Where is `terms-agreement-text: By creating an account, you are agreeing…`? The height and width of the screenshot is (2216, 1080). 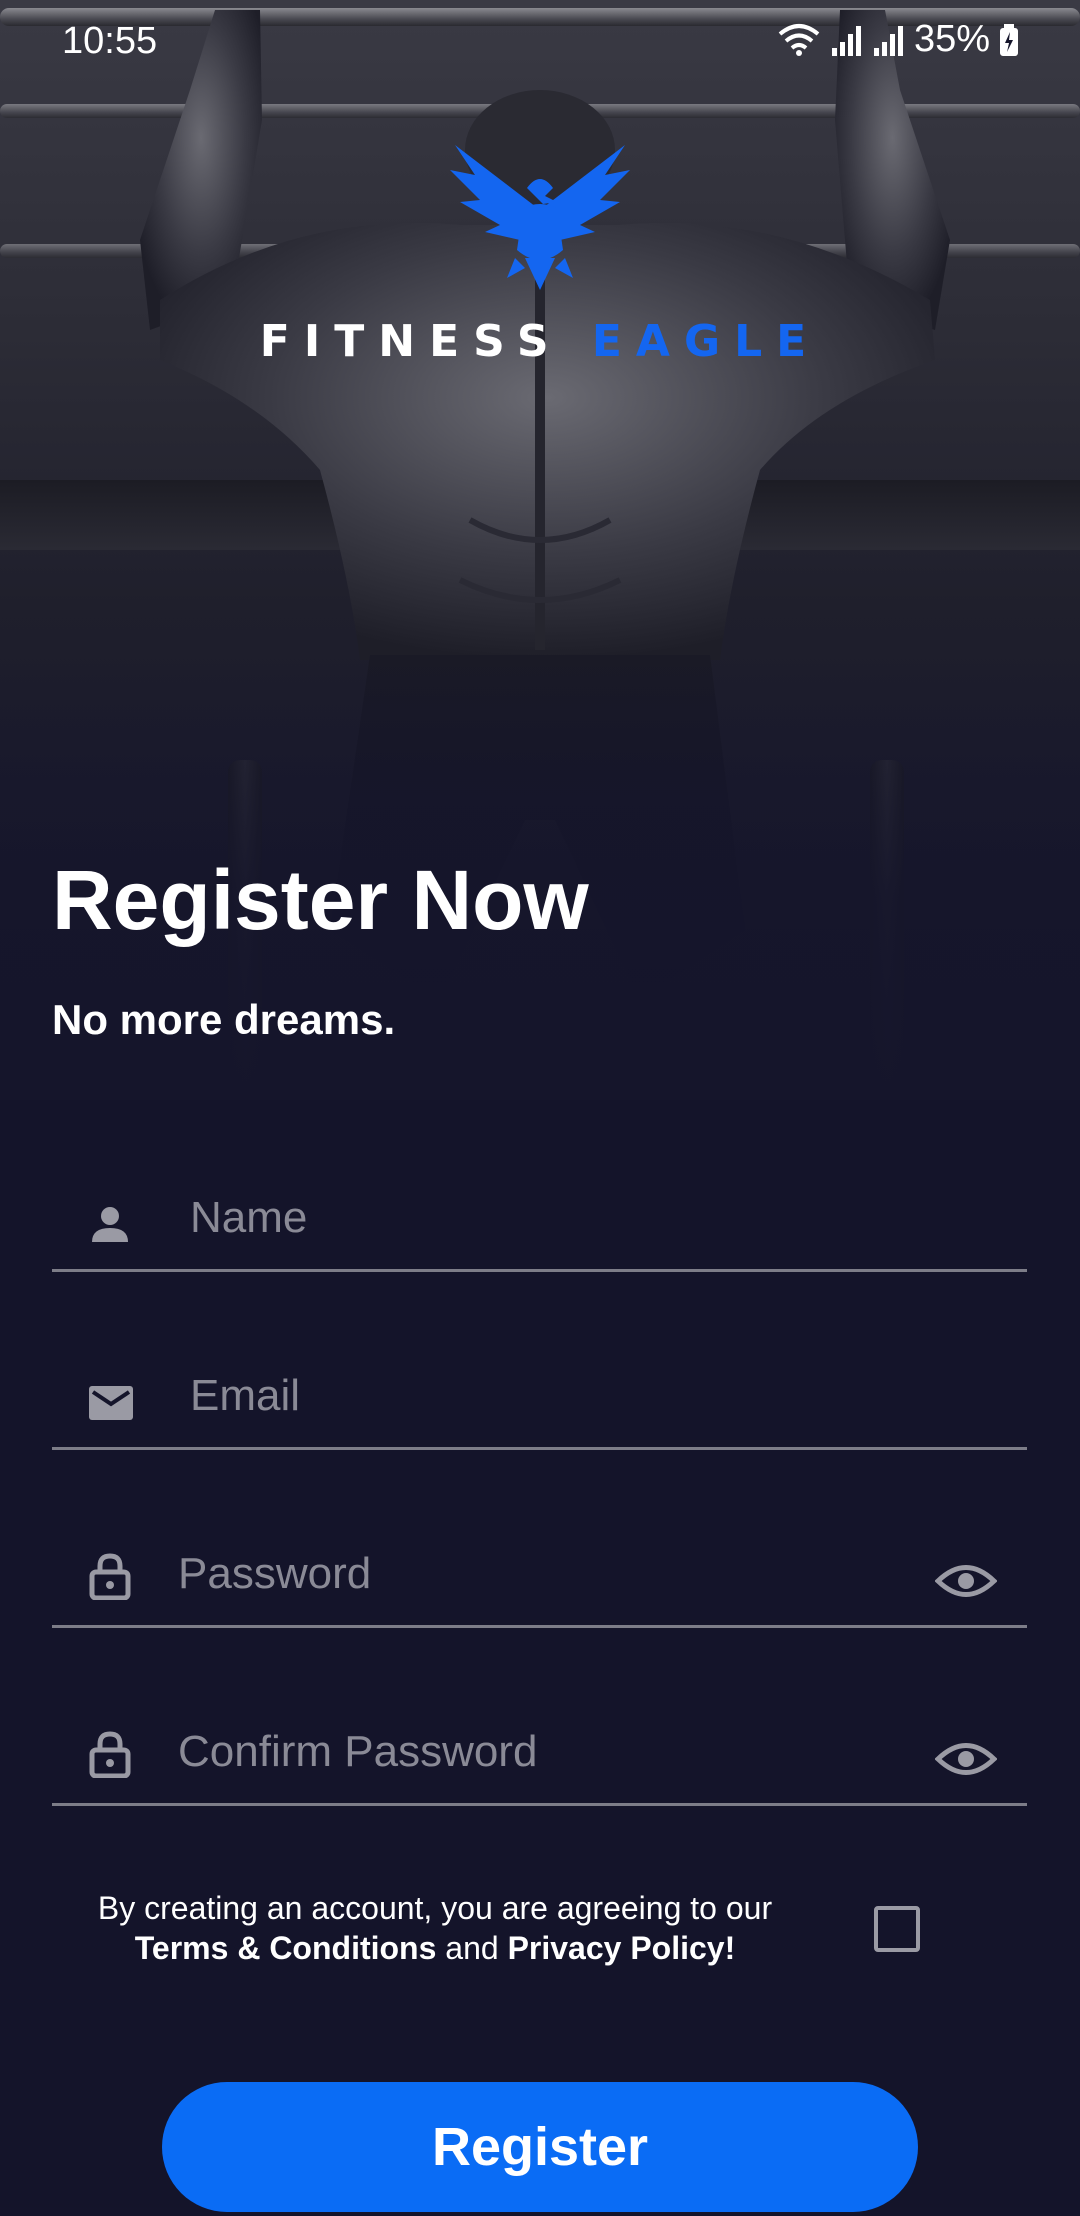
terms-agreement-text: By creating an account, you are agreeing… is located at coordinates (435, 1928).